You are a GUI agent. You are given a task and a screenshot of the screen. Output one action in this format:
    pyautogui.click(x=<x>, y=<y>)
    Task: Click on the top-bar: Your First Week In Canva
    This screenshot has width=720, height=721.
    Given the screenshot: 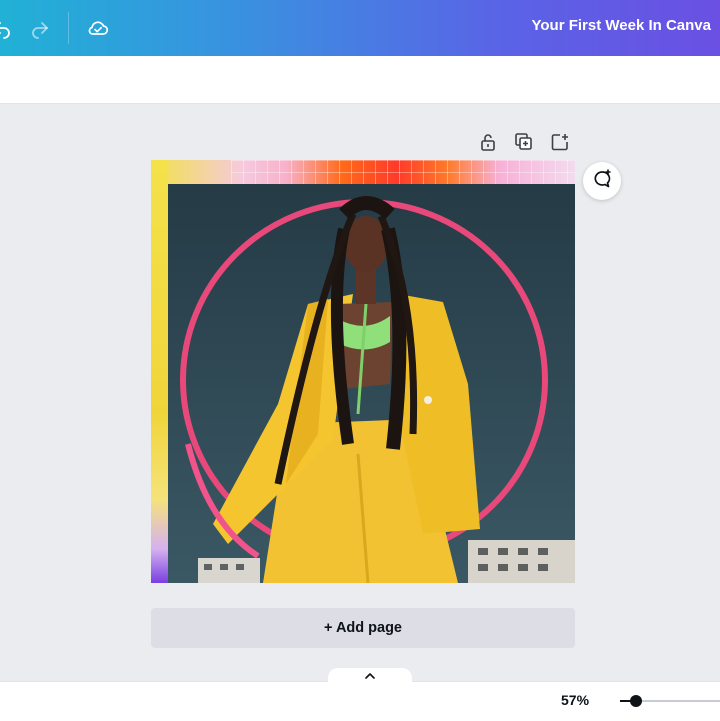 What is the action you would take?
    pyautogui.click(x=360, y=28)
    